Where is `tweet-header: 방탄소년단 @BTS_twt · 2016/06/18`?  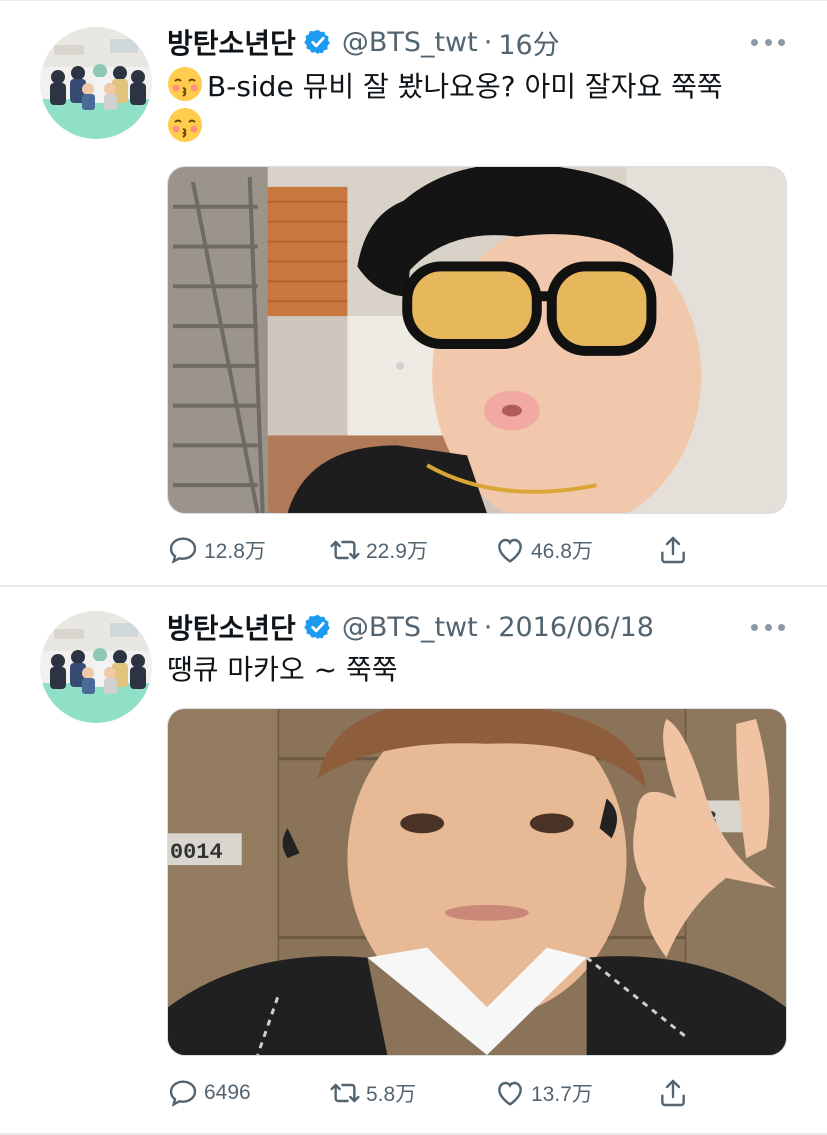
tweet-header: 방탄소년단 @BTS_twt · 2016/06/18 is located at coordinates (410, 627).